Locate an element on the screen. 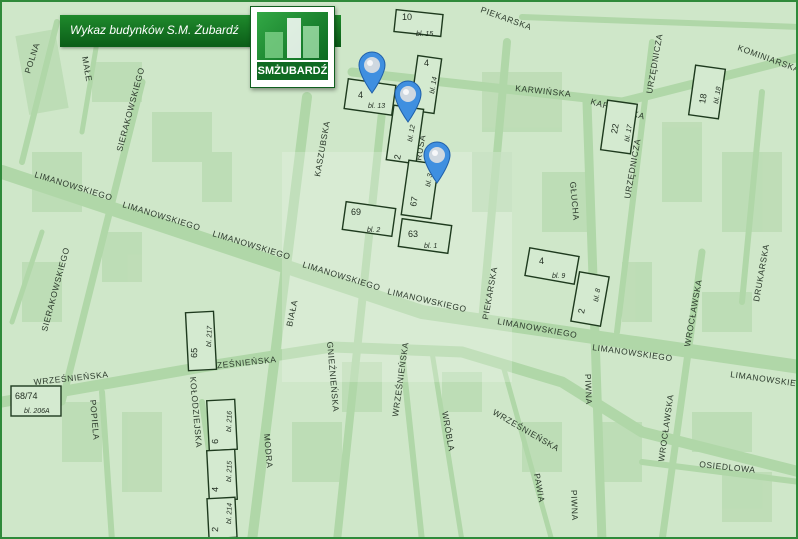  building-outline-bl8 is located at coordinates (590, 299).